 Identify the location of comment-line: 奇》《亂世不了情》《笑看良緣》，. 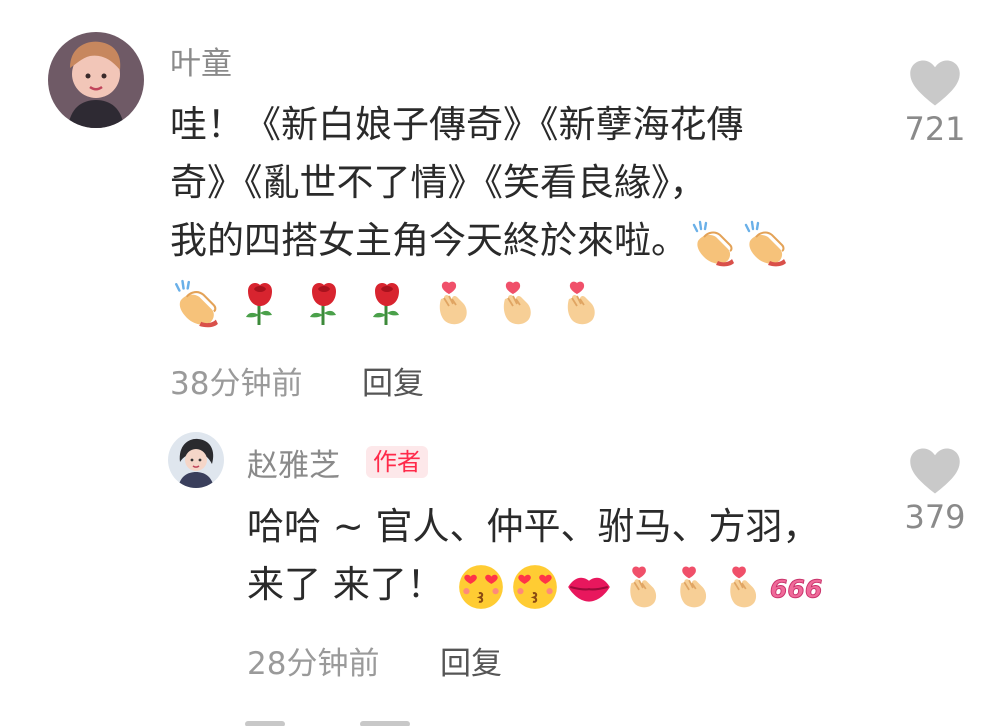
(438, 182).